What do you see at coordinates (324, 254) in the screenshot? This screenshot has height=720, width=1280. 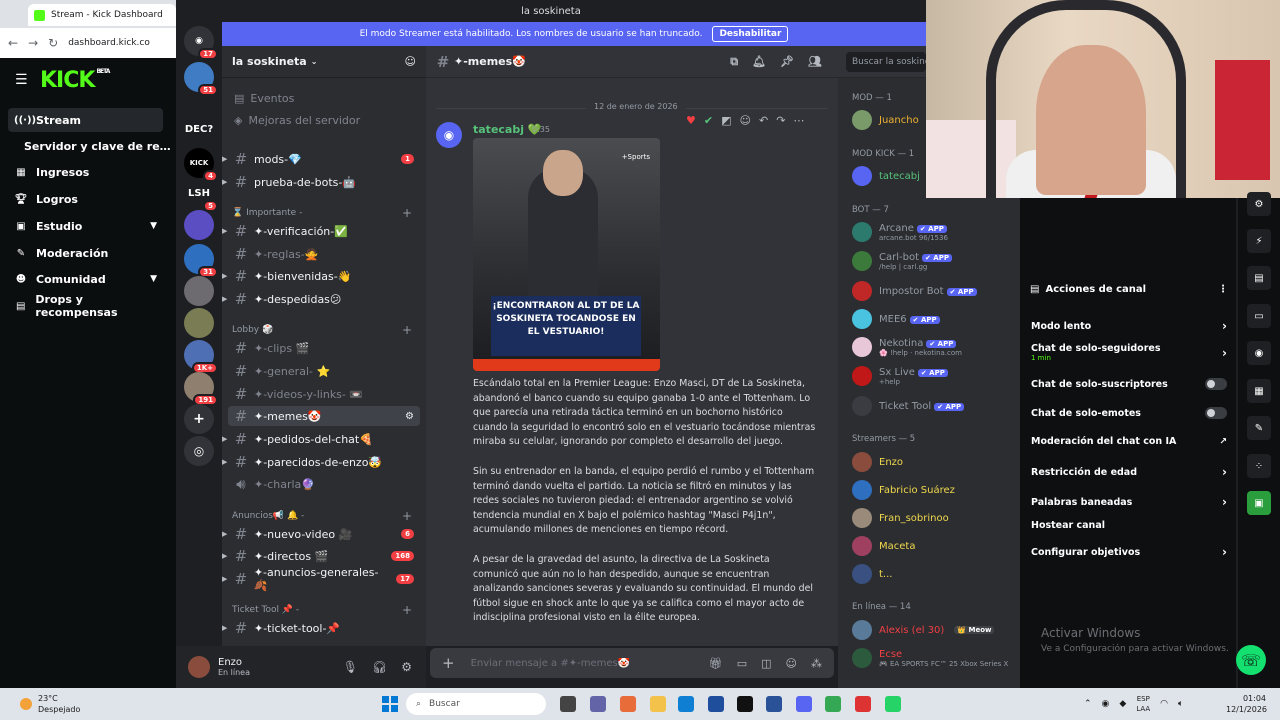 I see `channel-item: # ✦-reglas-🙅` at bounding box center [324, 254].